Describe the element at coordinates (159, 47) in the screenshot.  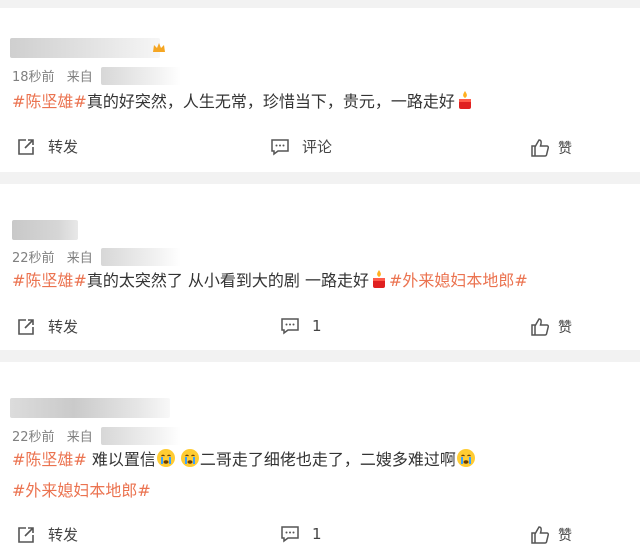
I see `vip-crown-icon` at that location.